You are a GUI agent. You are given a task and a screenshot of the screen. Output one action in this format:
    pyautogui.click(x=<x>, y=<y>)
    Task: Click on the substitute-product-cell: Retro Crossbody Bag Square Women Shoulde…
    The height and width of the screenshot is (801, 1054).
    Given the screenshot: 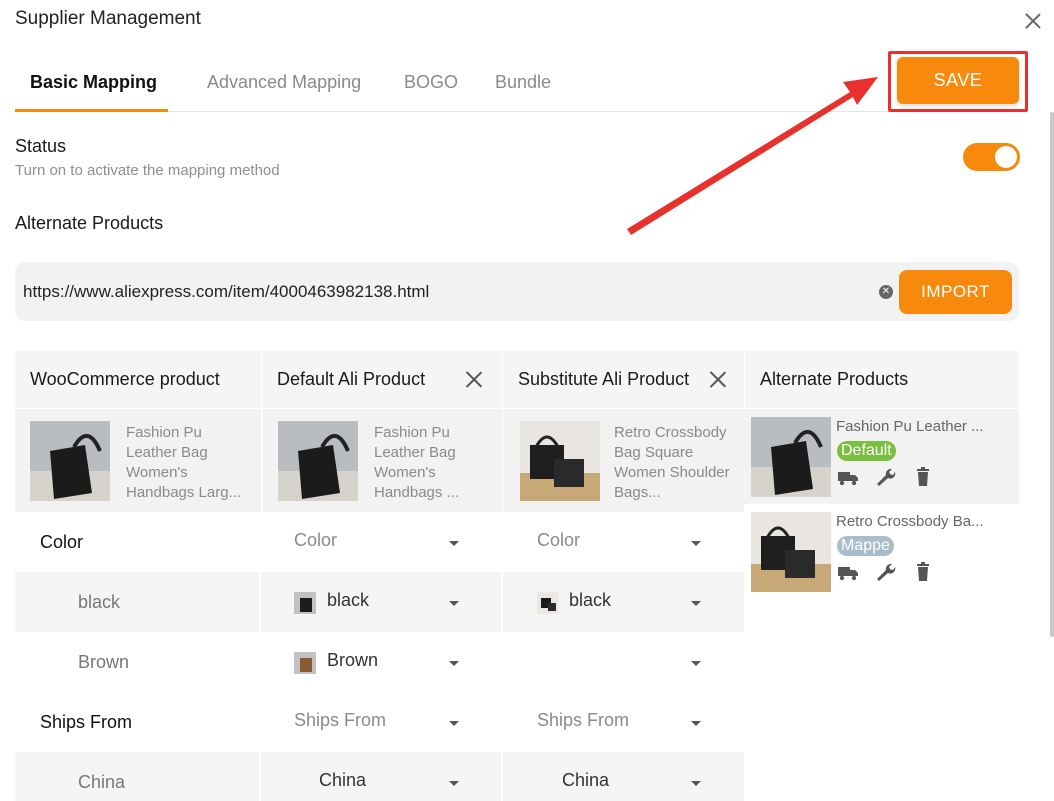 What is the action you would take?
    pyautogui.click(x=623, y=460)
    